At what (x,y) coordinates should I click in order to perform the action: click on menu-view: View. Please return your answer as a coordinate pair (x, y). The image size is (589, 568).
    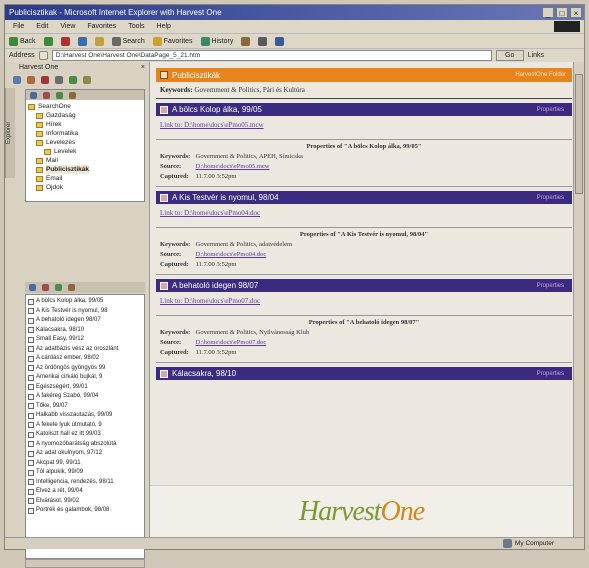
    Looking at the image, I should click on (67, 26).